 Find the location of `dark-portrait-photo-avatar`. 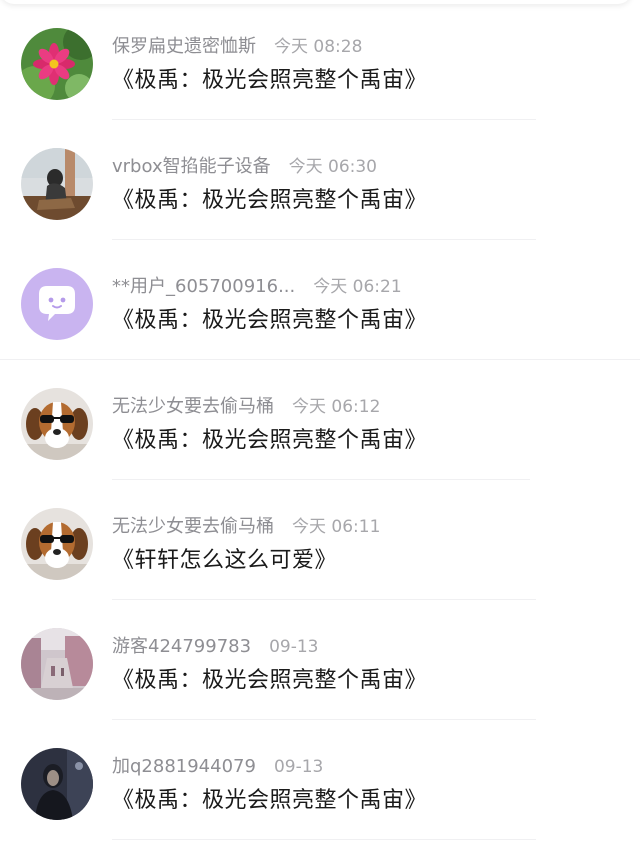

dark-portrait-photo-avatar is located at coordinates (57, 784).